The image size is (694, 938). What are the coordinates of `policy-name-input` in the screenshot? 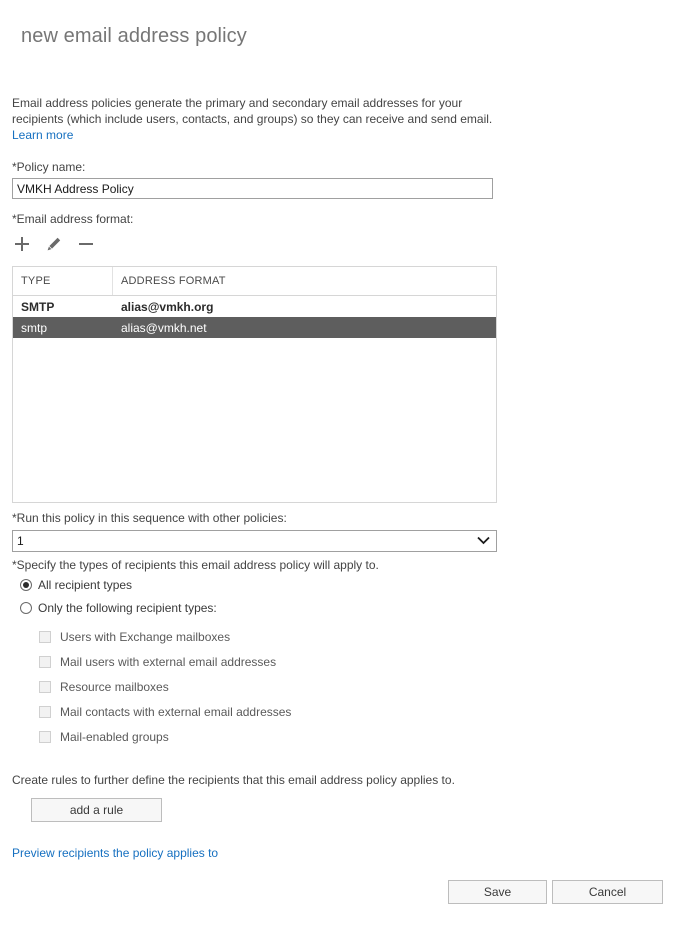 It's located at (252, 188).